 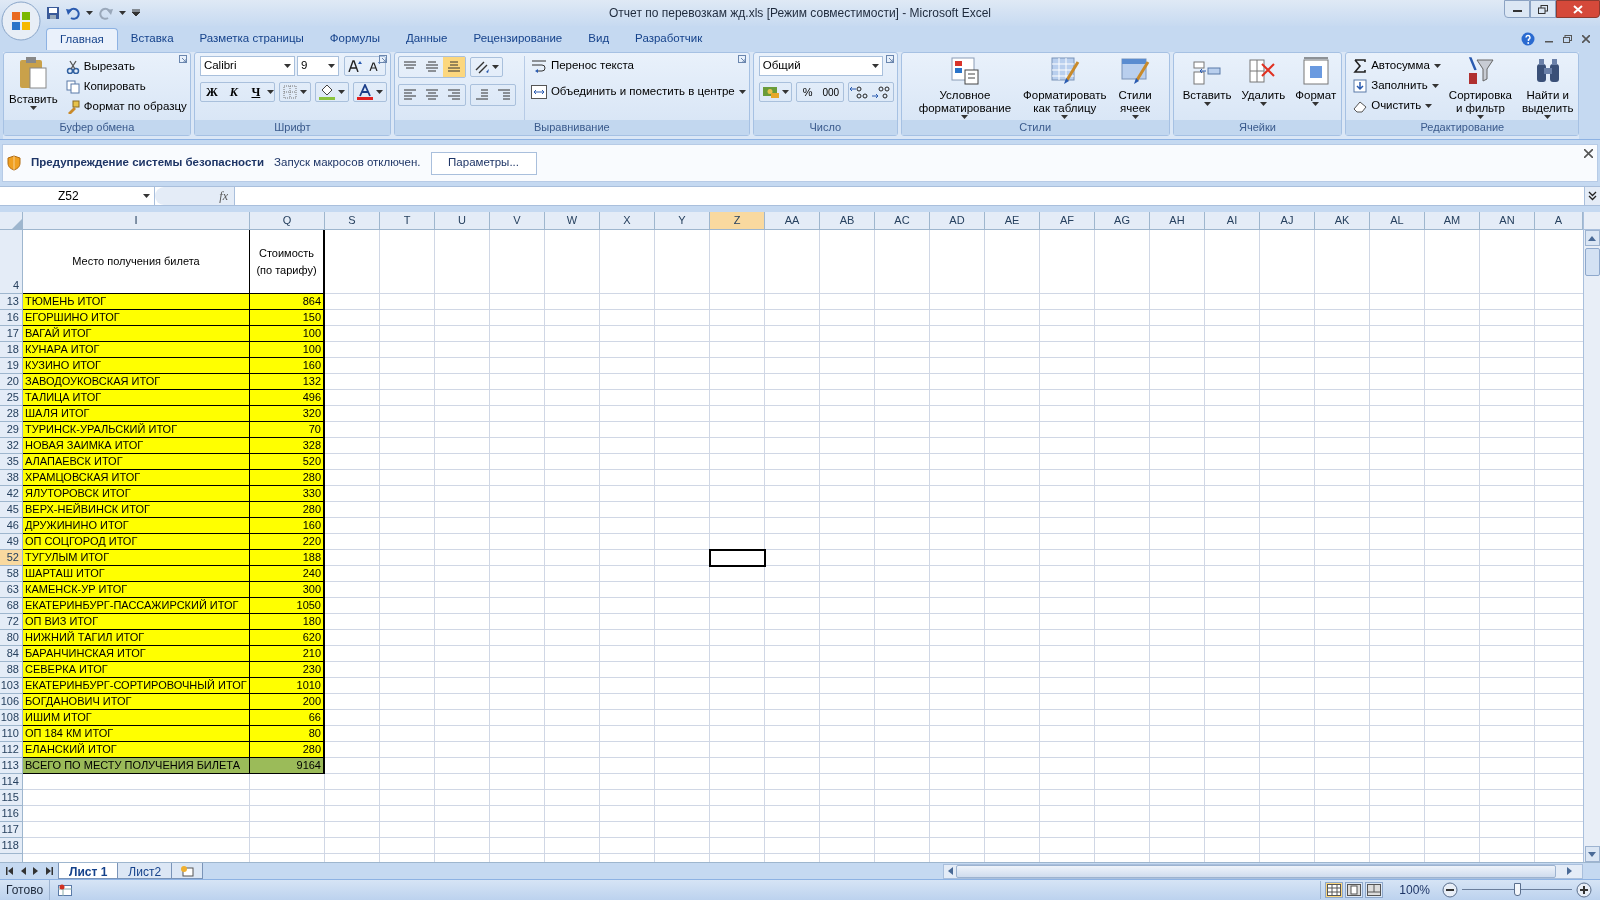 What do you see at coordinates (1543, 9) in the screenshot?
I see `restore-button` at bounding box center [1543, 9].